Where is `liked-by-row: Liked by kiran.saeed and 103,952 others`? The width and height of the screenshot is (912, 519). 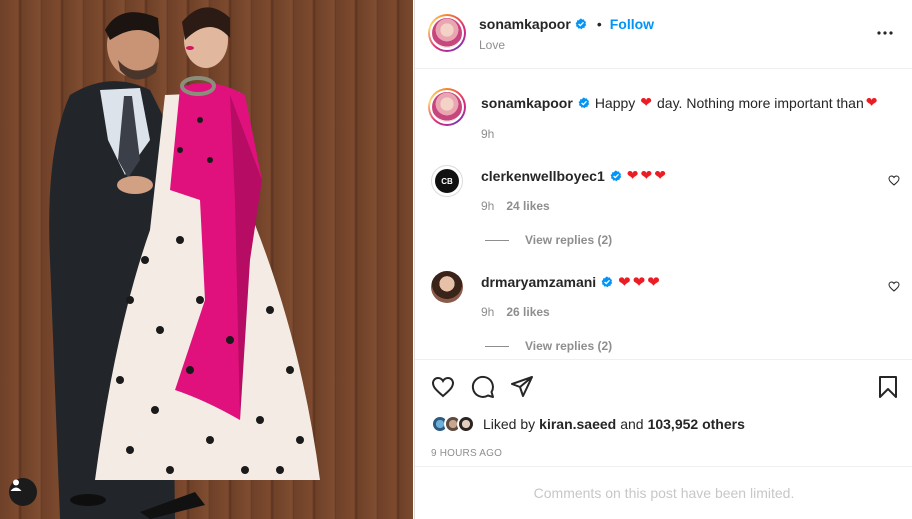
liked-by-row: Liked by kiran.saeed and 103,952 others is located at coordinates (588, 424).